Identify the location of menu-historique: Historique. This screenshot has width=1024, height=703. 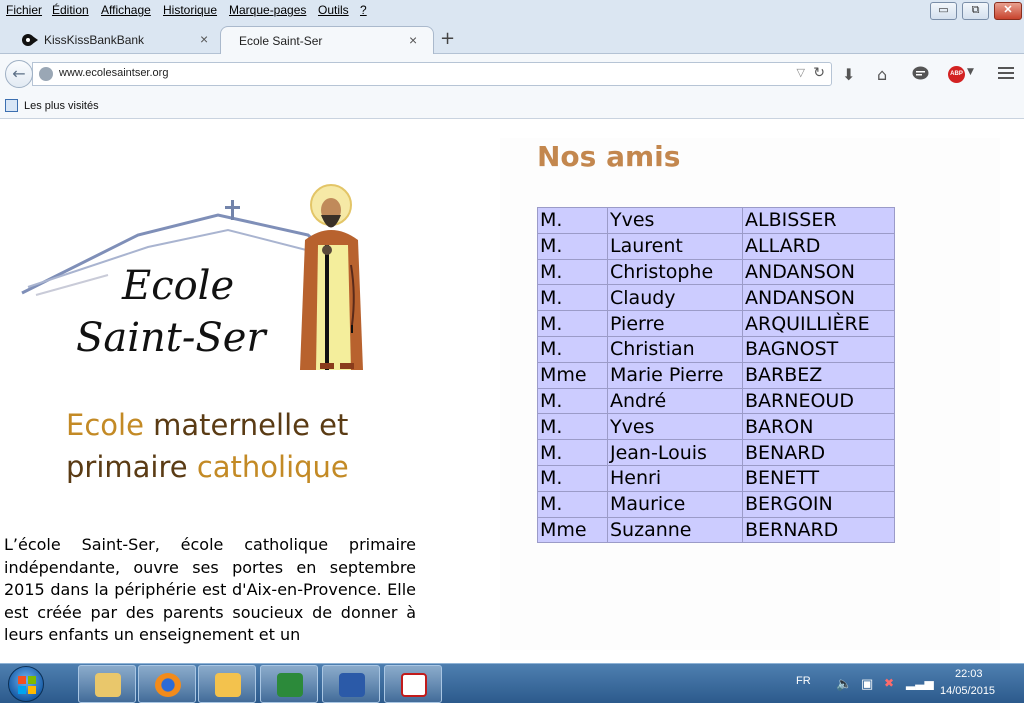
(190, 10).